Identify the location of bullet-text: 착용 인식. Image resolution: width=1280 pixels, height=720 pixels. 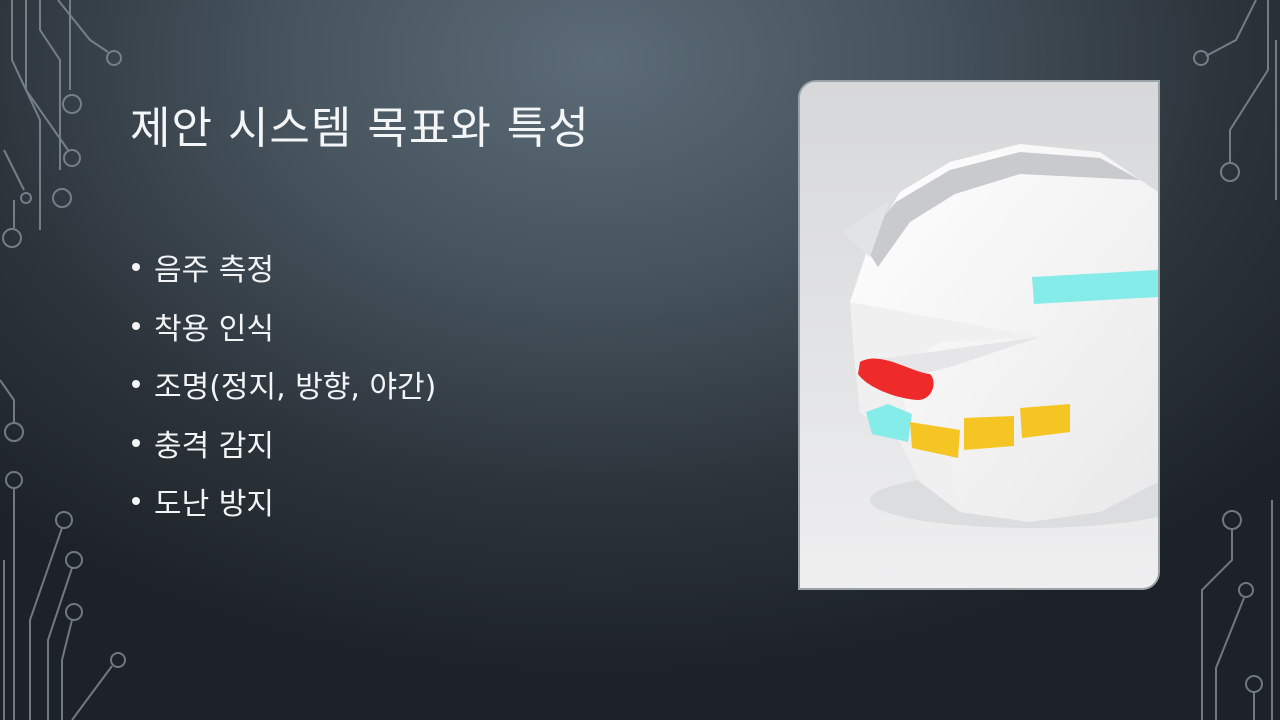
(214, 329).